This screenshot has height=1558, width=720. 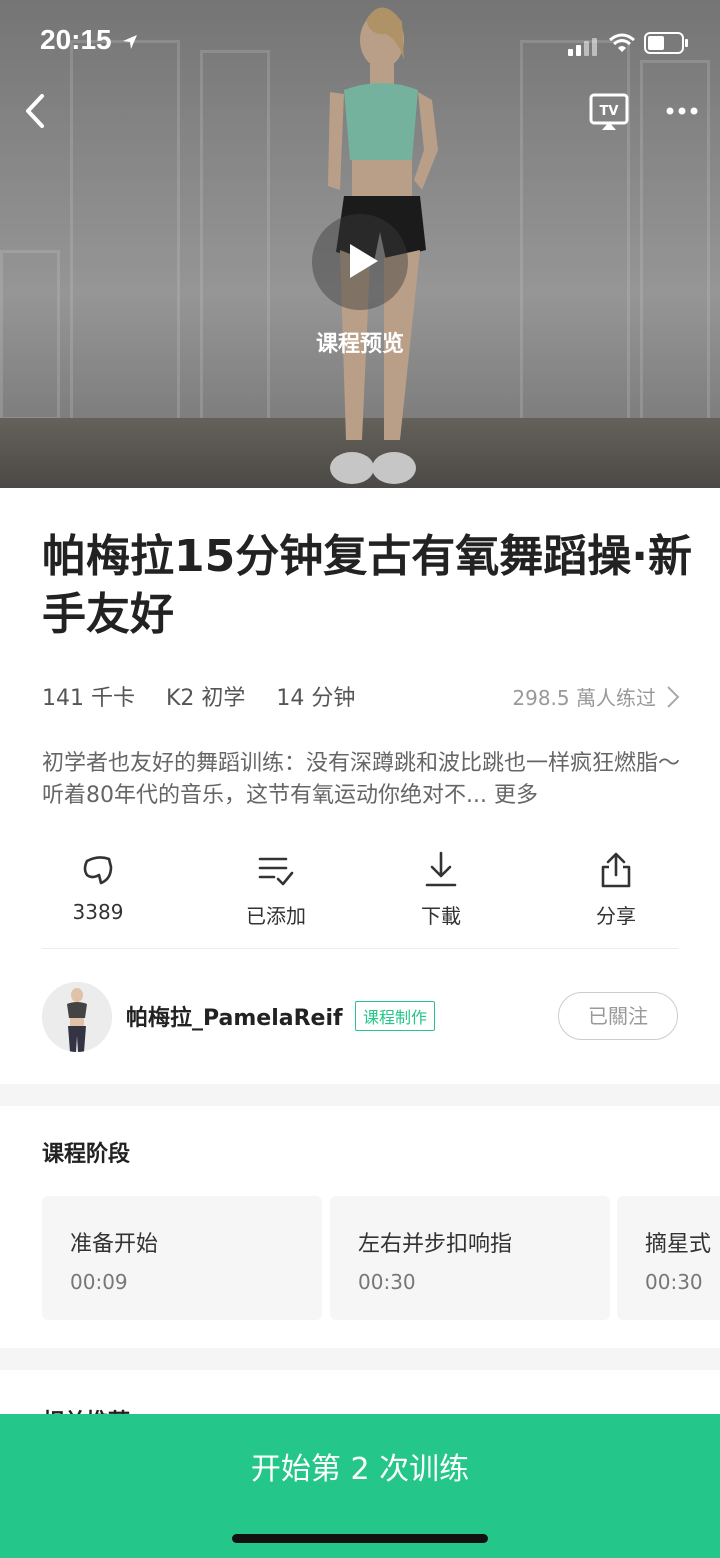 What do you see at coordinates (98, 886) in the screenshot?
I see `like-button: 3389` at bounding box center [98, 886].